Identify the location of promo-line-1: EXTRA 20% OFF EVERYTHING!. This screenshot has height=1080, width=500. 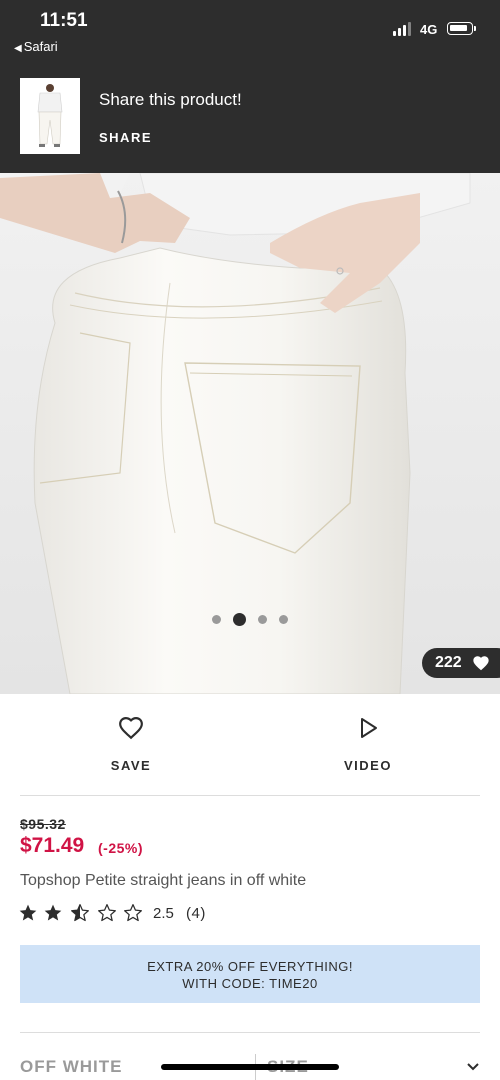
(250, 966).